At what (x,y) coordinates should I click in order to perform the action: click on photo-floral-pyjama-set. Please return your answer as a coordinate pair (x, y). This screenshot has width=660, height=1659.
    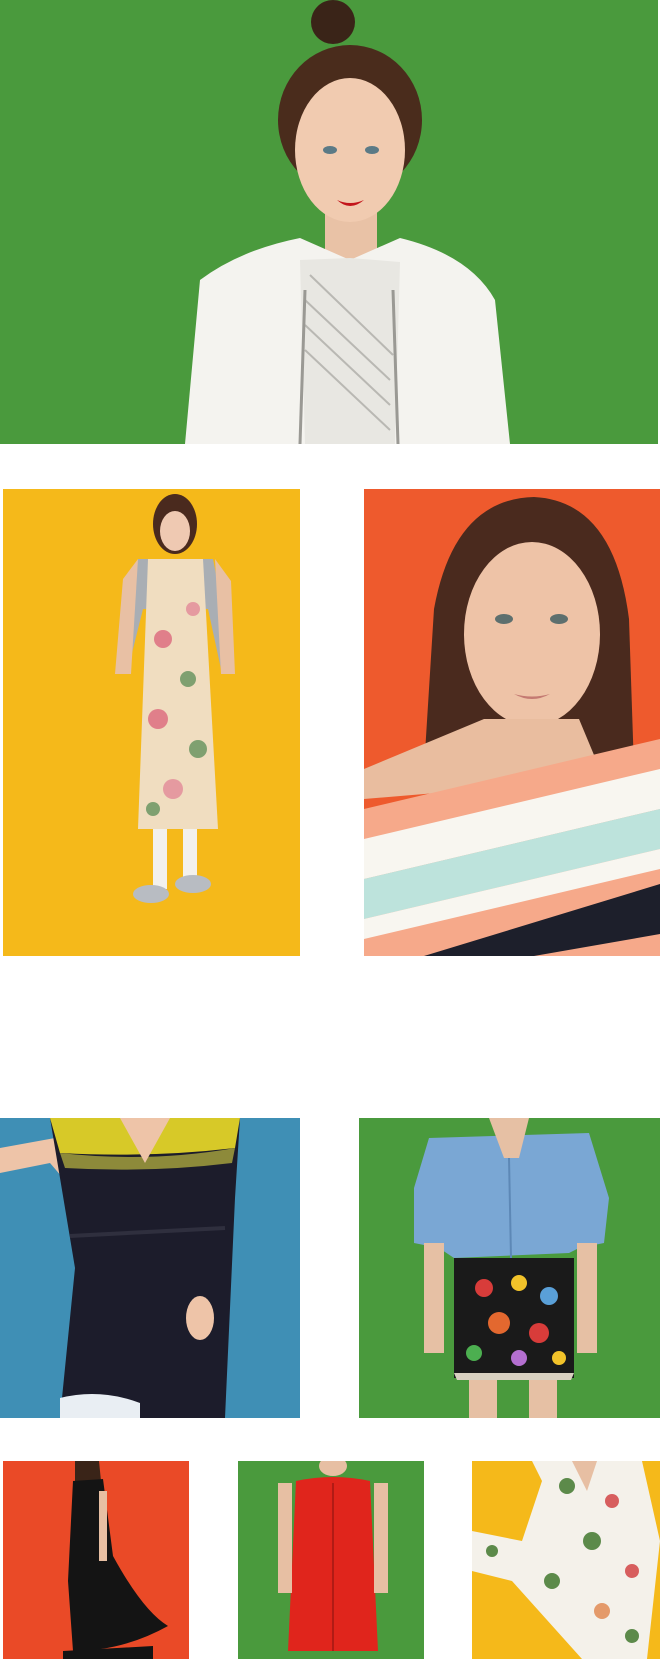
    Looking at the image, I should click on (566, 1560).